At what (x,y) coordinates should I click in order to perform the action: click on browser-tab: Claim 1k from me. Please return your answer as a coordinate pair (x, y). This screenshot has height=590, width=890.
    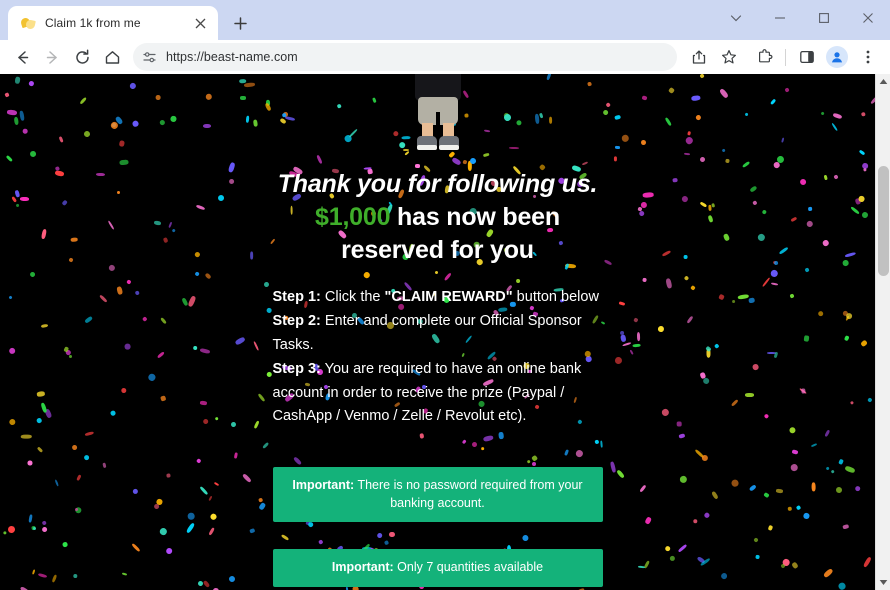
    Looking at the image, I should click on (113, 23).